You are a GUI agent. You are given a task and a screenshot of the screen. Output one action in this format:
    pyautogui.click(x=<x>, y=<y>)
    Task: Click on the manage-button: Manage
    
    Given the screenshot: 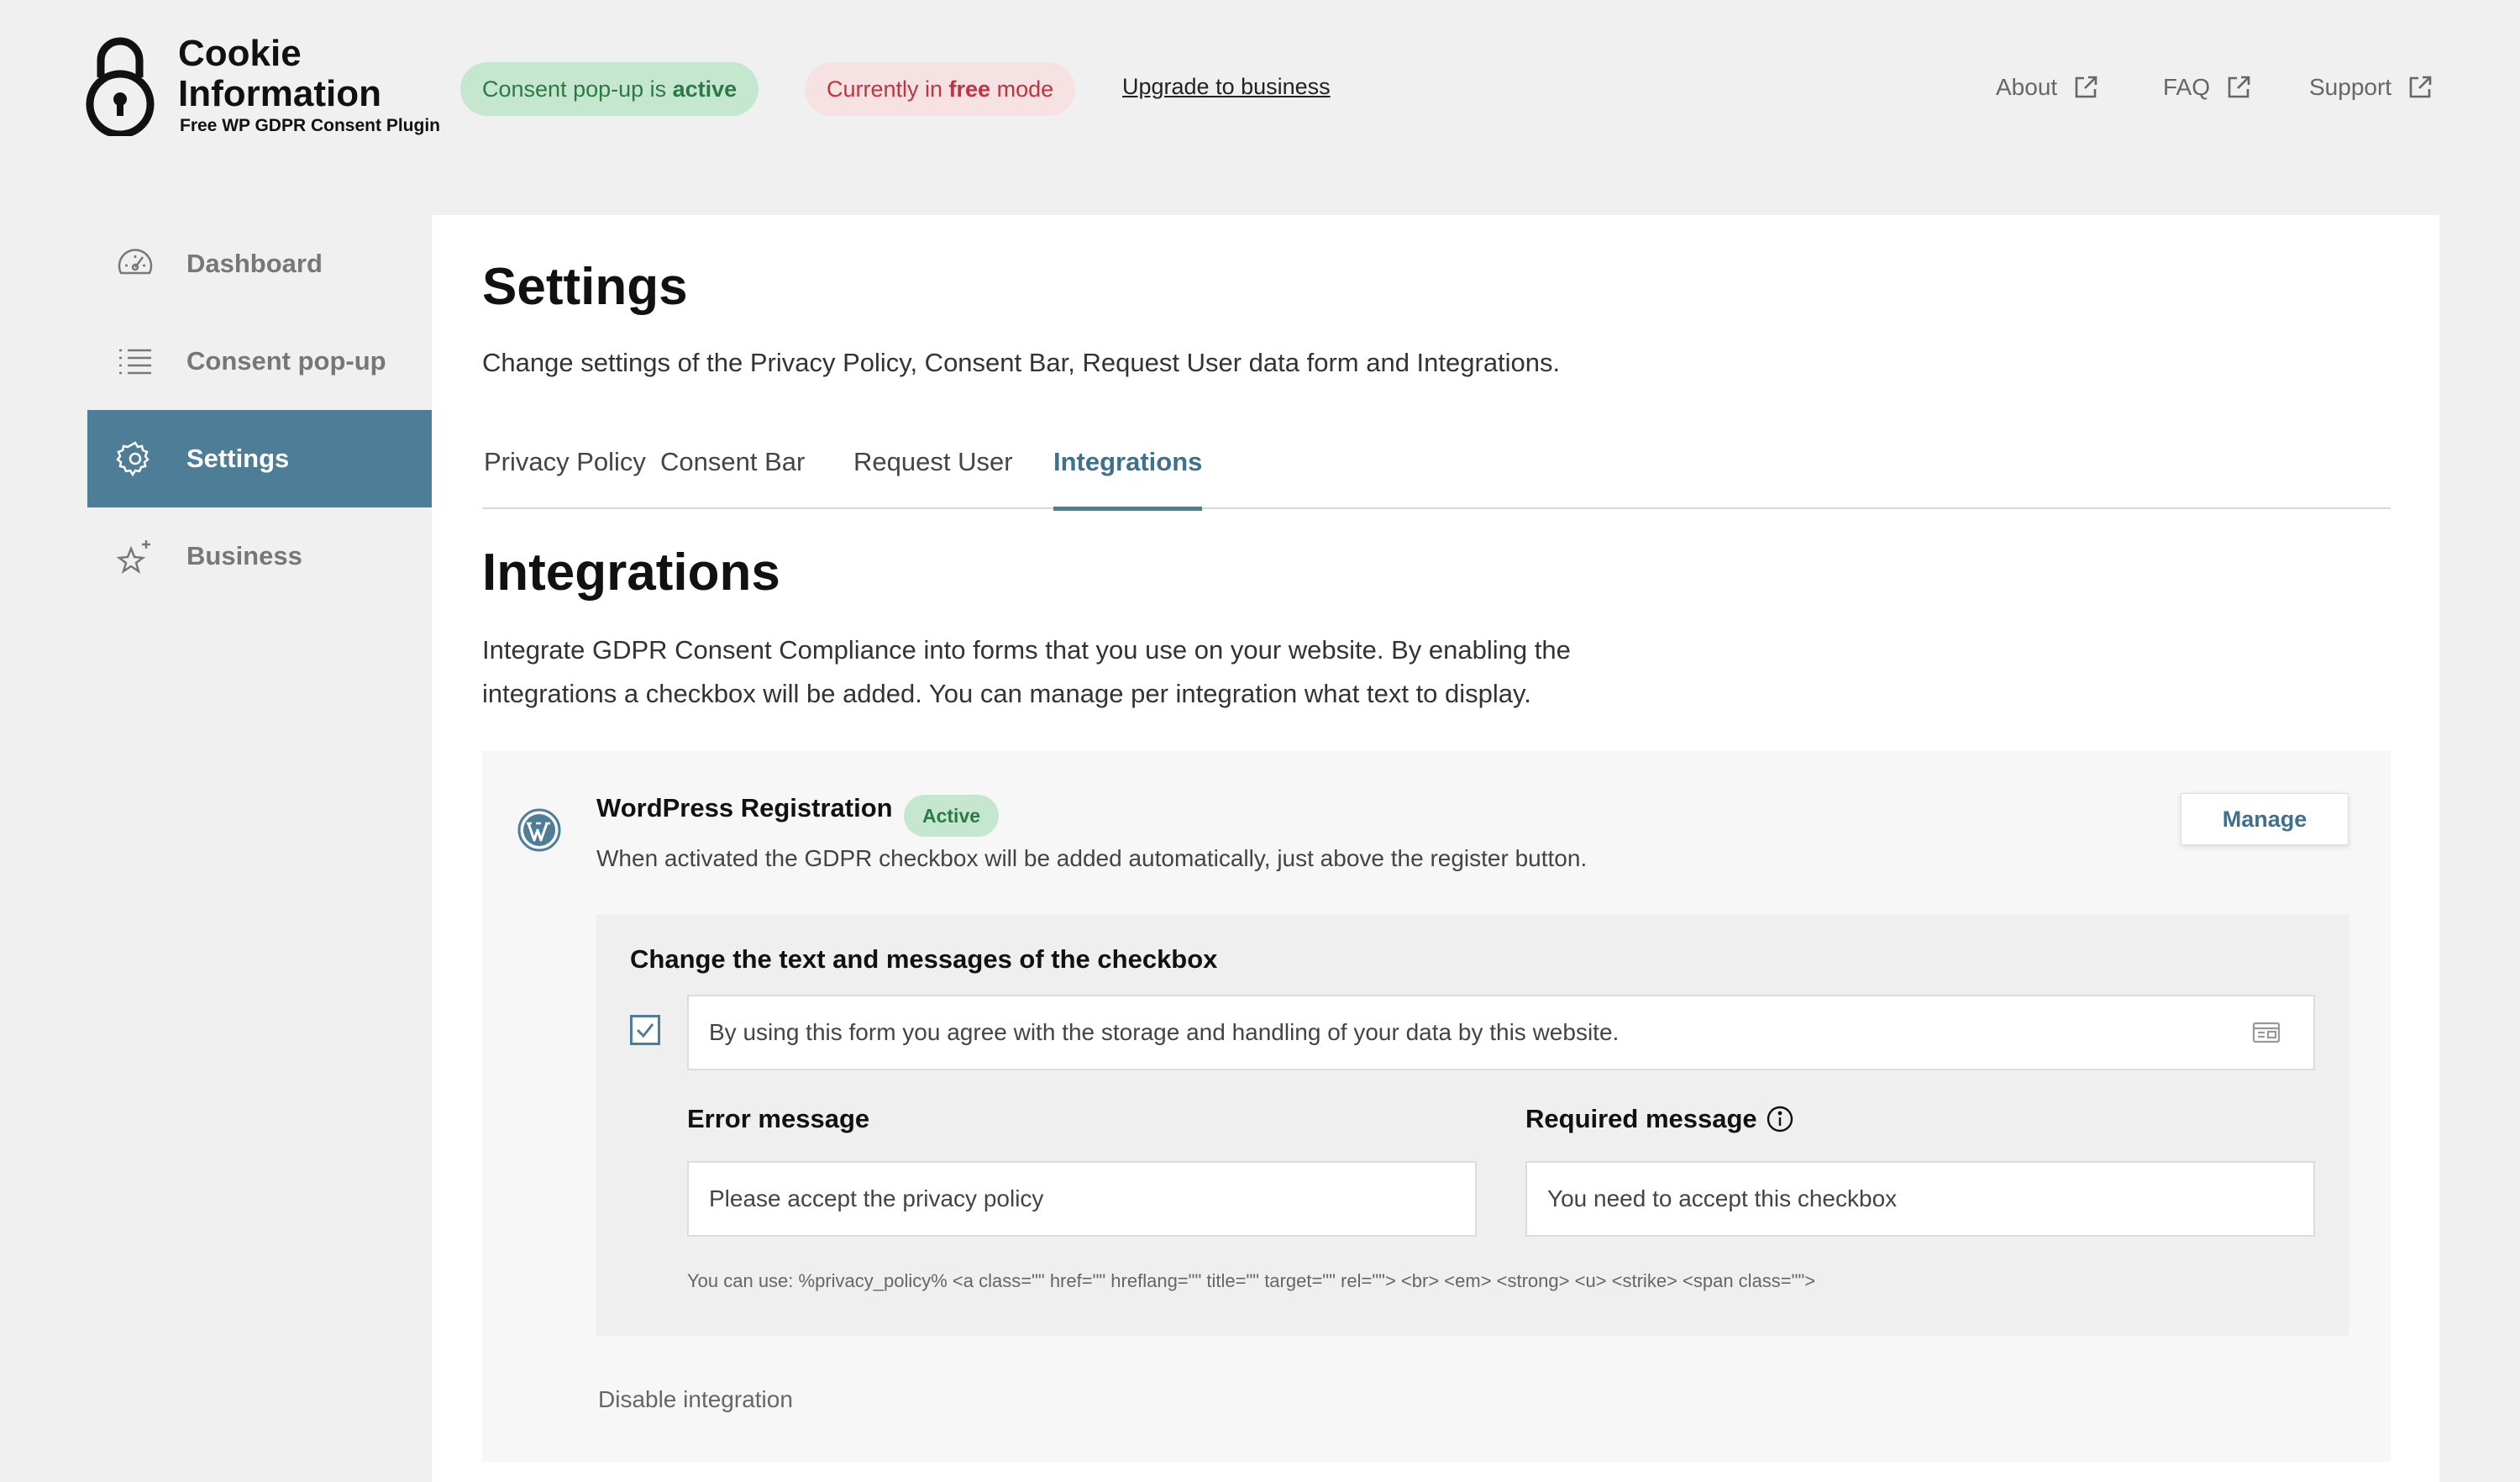 What is the action you would take?
    pyautogui.click(x=2265, y=819)
    